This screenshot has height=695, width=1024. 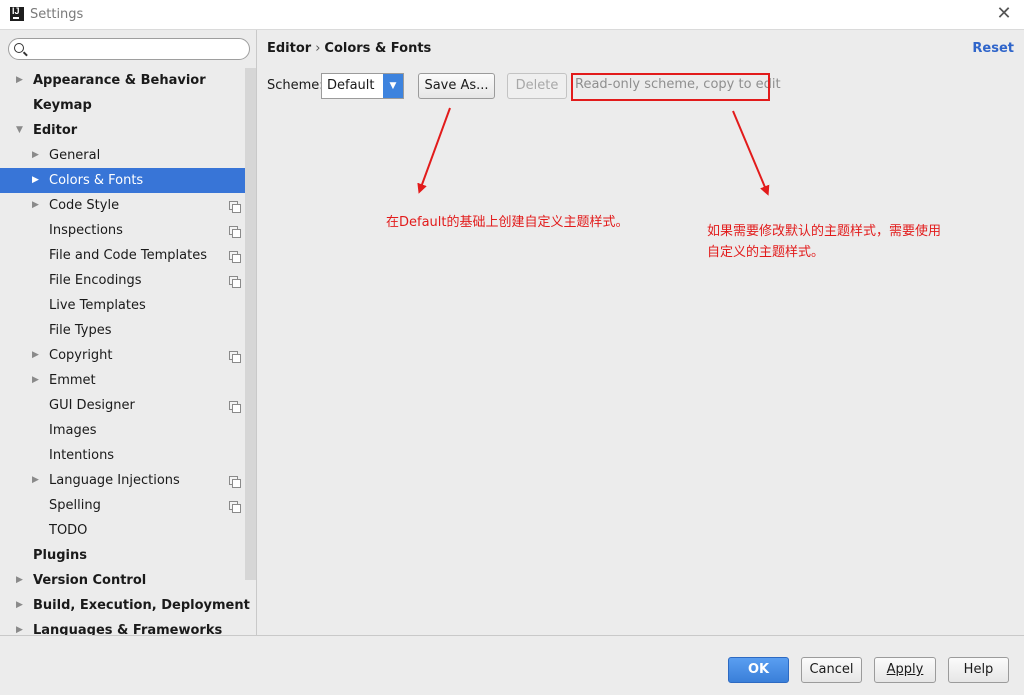 I want to click on sidebar-item-label: Appearance & Behavior, so click(x=119, y=80).